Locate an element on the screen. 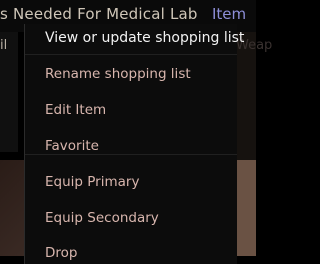  menu-item-edit-item: Edit Item is located at coordinates (75, 110).